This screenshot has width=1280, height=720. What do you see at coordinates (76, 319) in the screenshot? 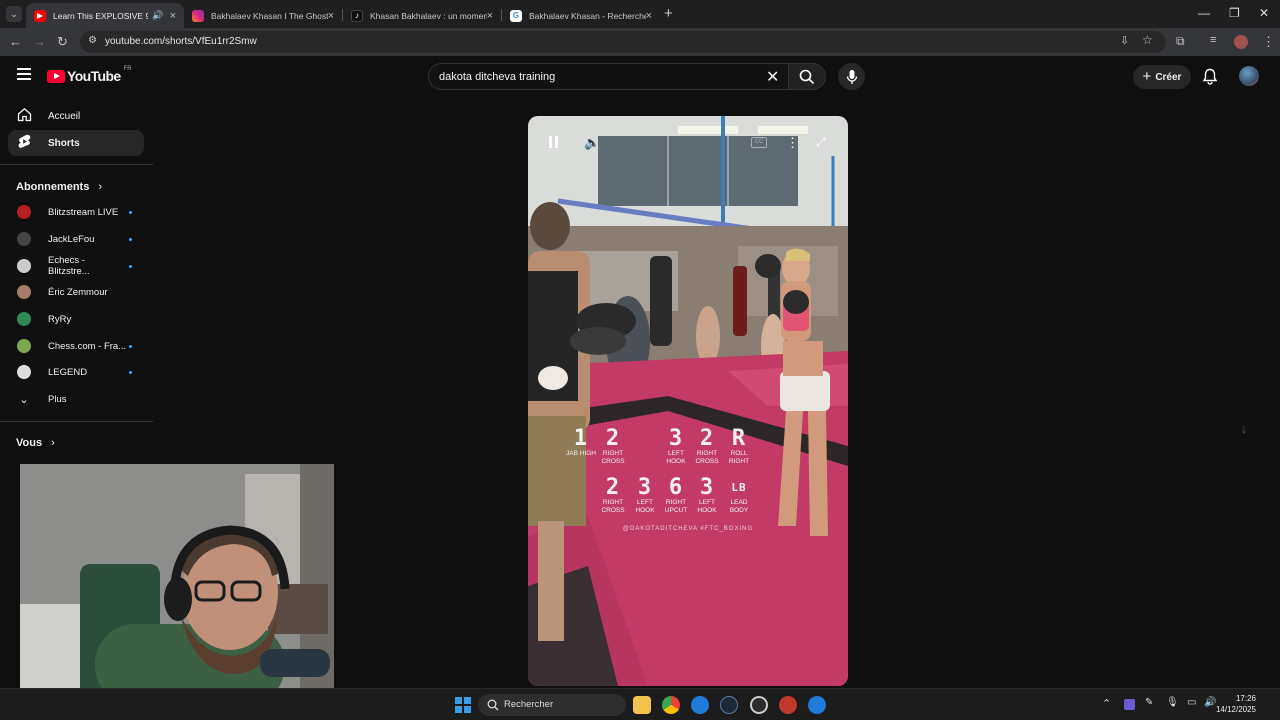
I see `sidebar-subscription-item: RyRy` at bounding box center [76, 319].